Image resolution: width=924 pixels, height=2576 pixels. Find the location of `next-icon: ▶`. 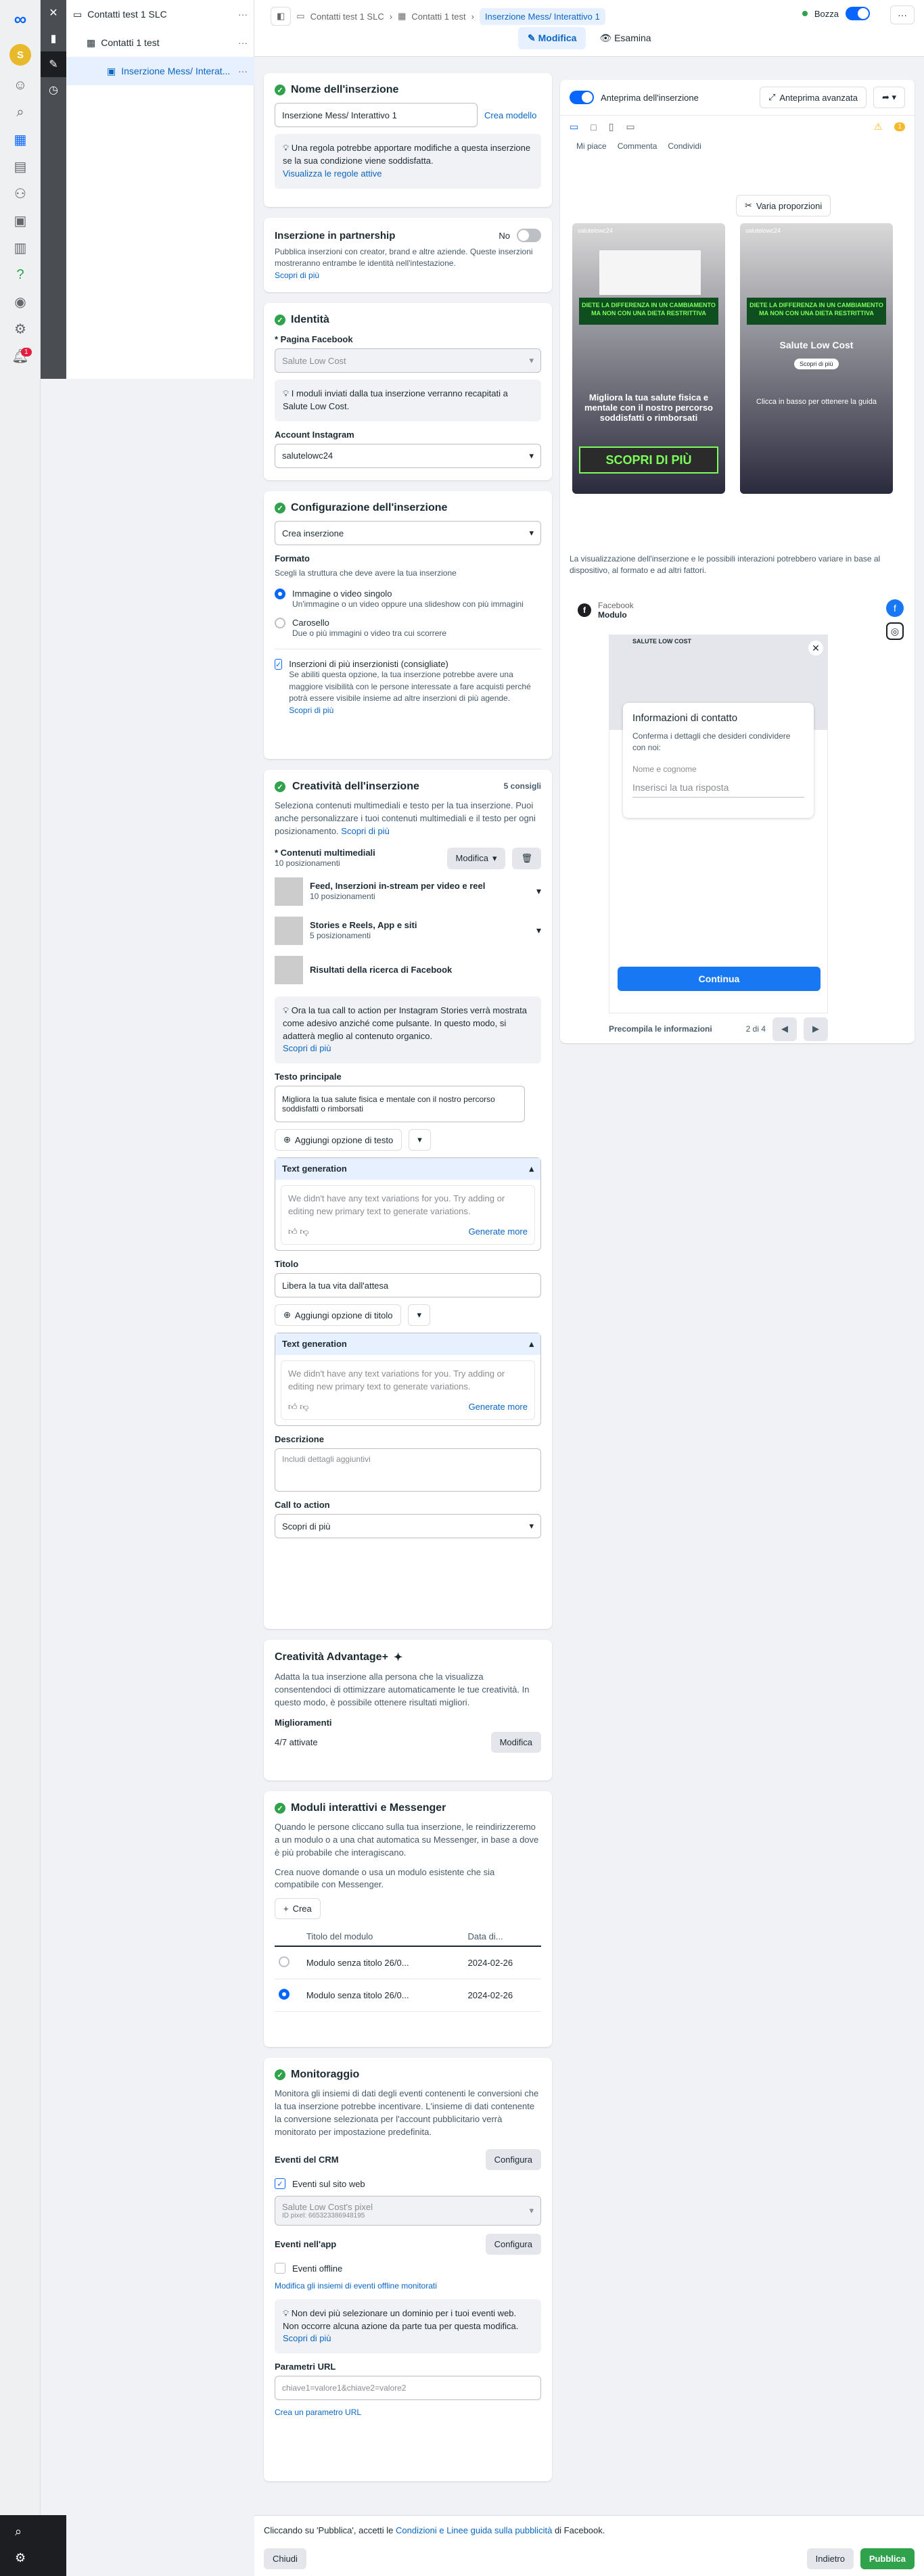

next-icon: ▶ is located at coordinates (816, 1029).